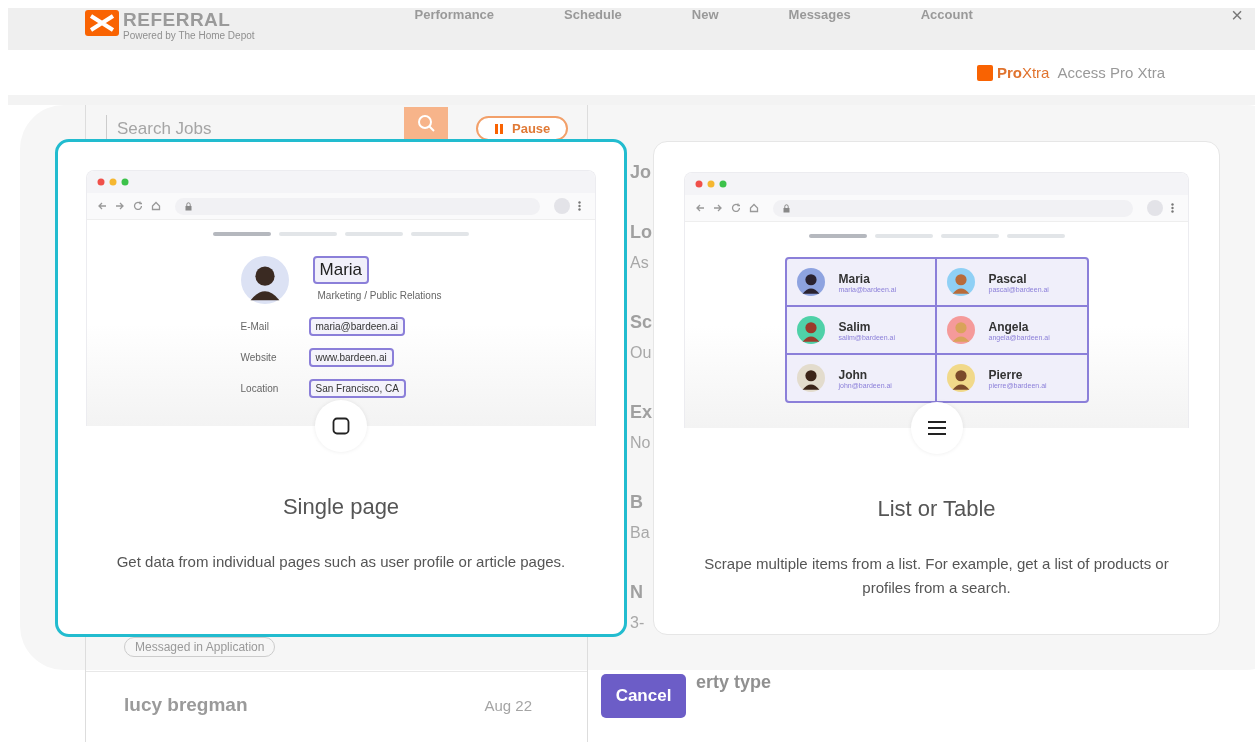 The height and width of the screenshot is (742, 1255). I want to click on option-title: List or Table, so click(936, 509).